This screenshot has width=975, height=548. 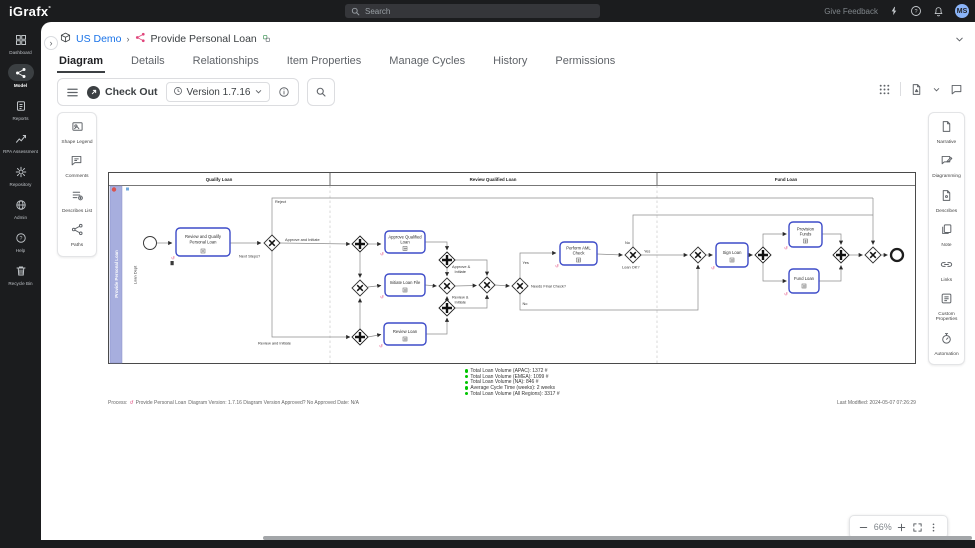 I want to click on horizontal-scrollbar, so click(x=617, y=538).